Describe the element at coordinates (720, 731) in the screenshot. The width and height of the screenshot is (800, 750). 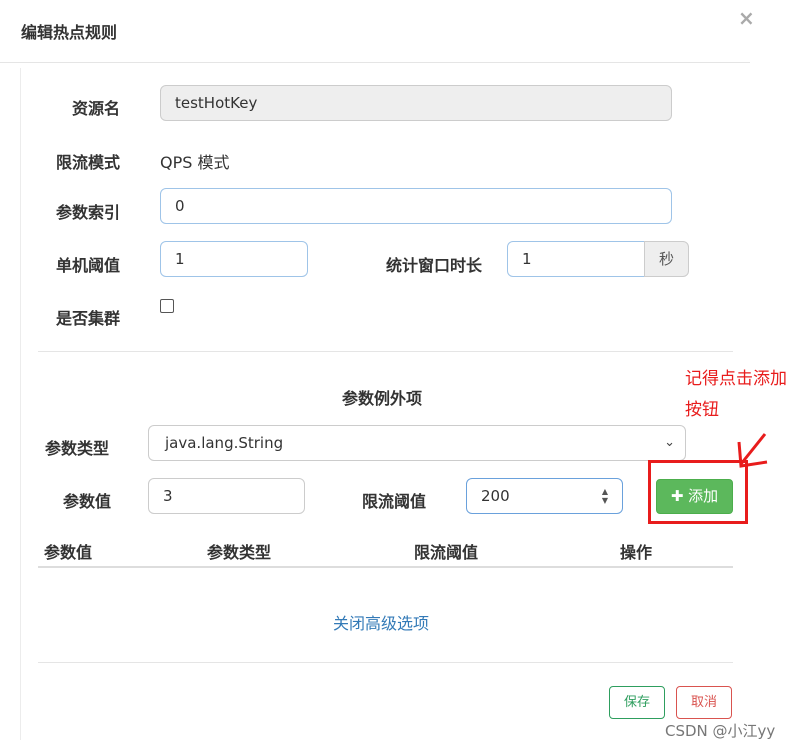
I see `watermark: CSDN @小江yy` at that location.